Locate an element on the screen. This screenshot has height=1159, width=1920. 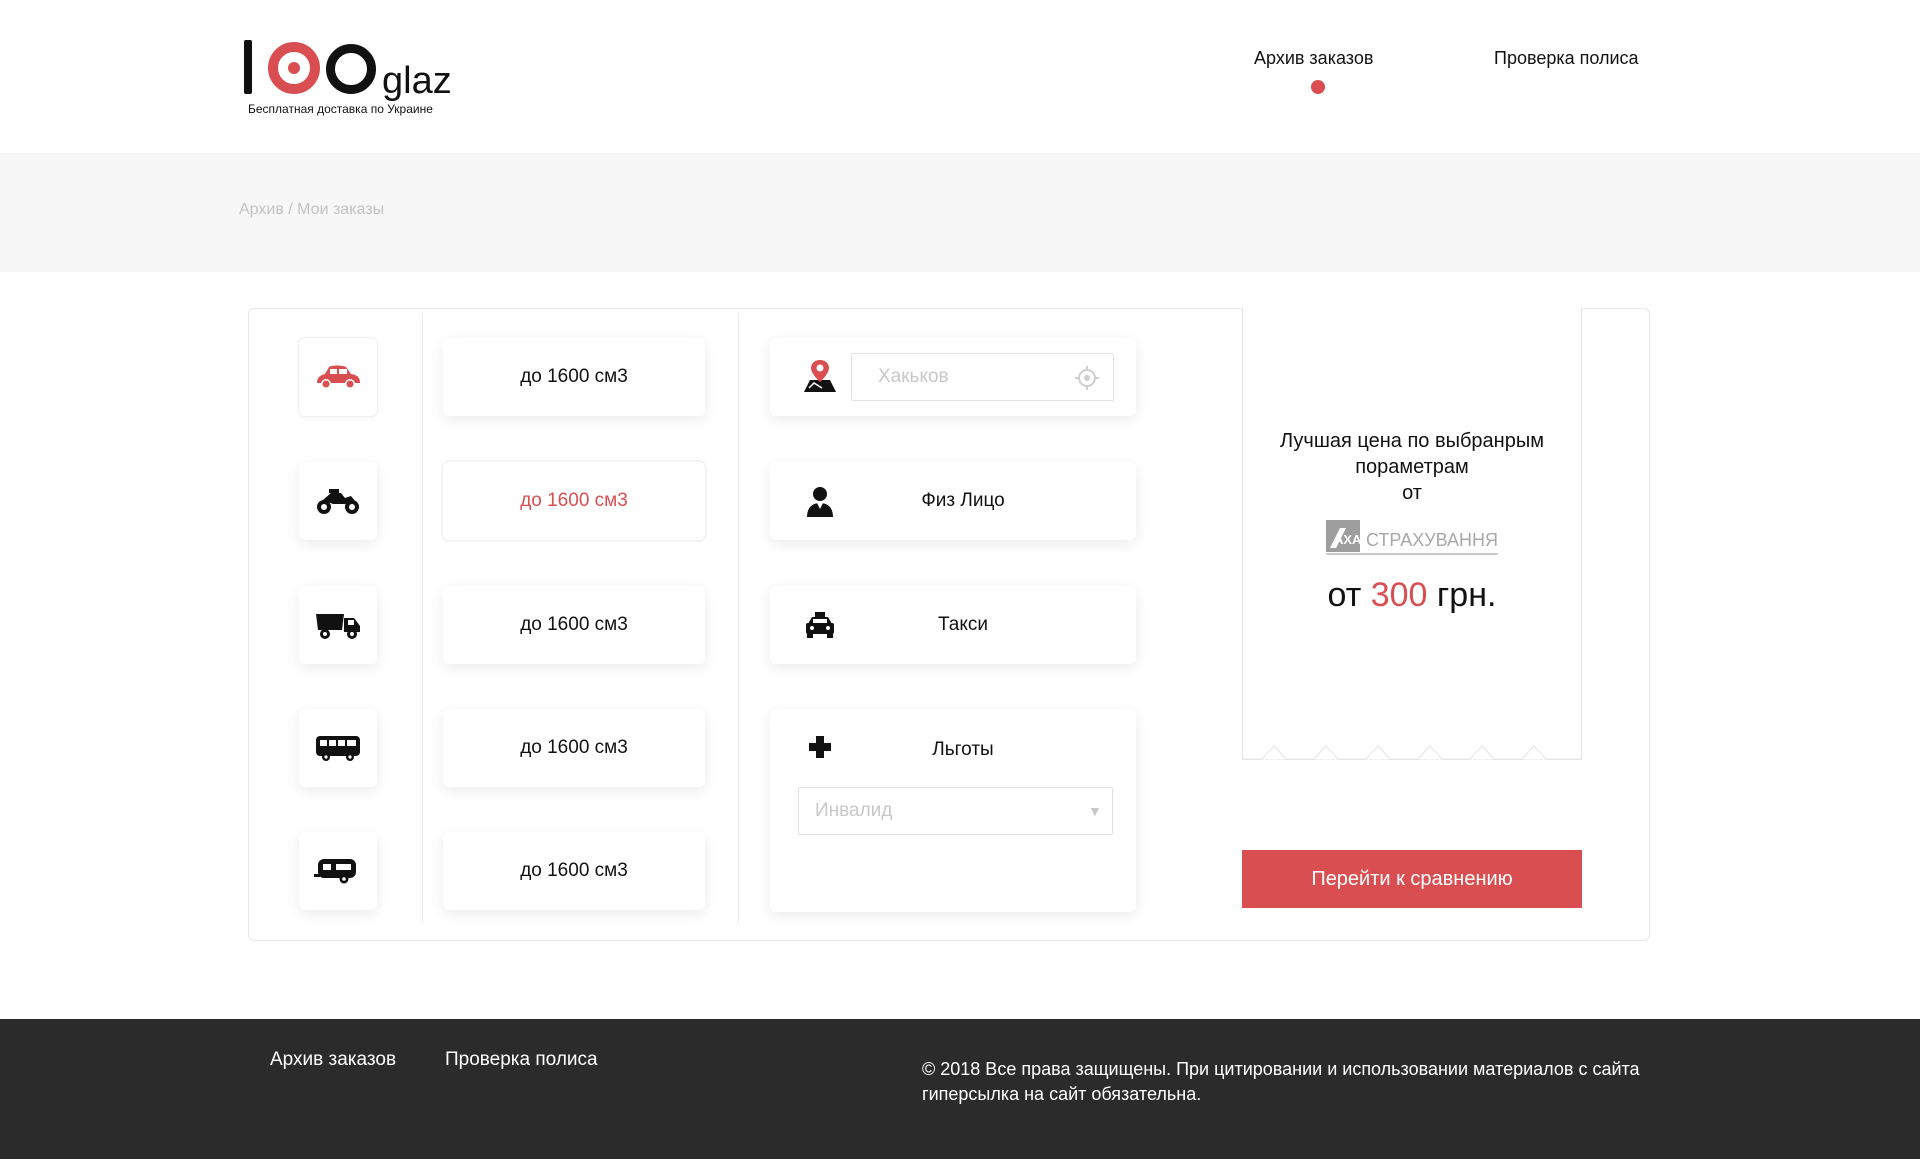
logo-o-glyph is located at coordinates (351, 69).